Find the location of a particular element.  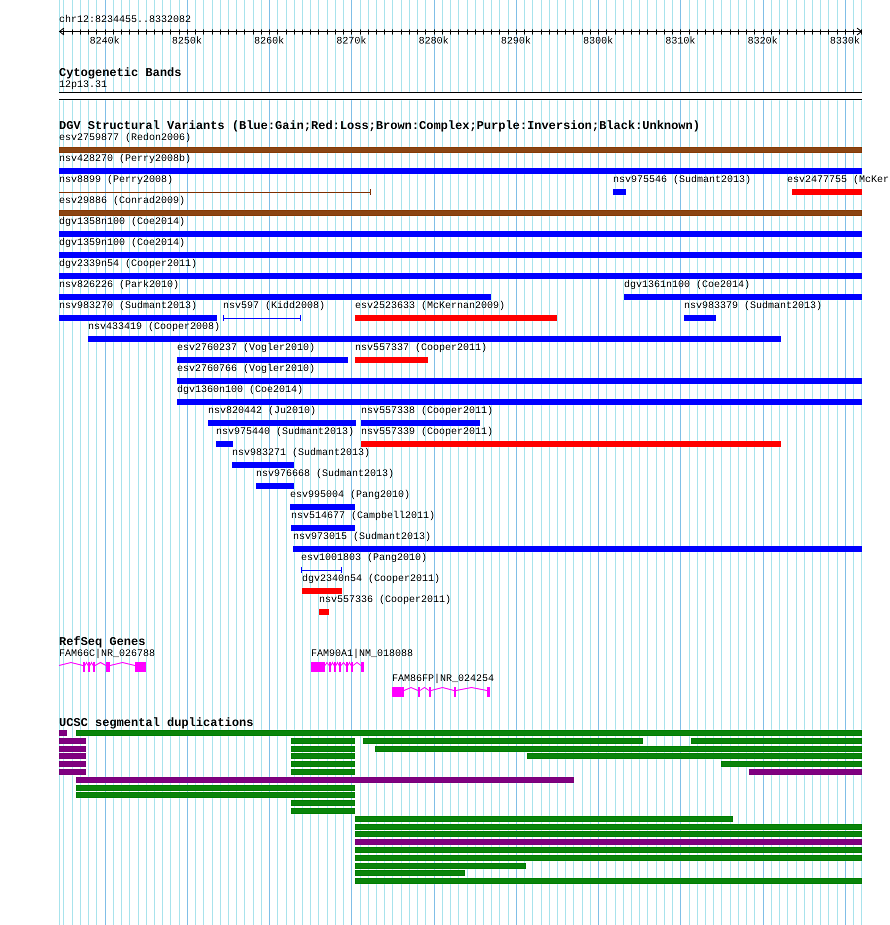

variant-label: esv29886 (Conrad2009) is located at coordinates (122, 202).